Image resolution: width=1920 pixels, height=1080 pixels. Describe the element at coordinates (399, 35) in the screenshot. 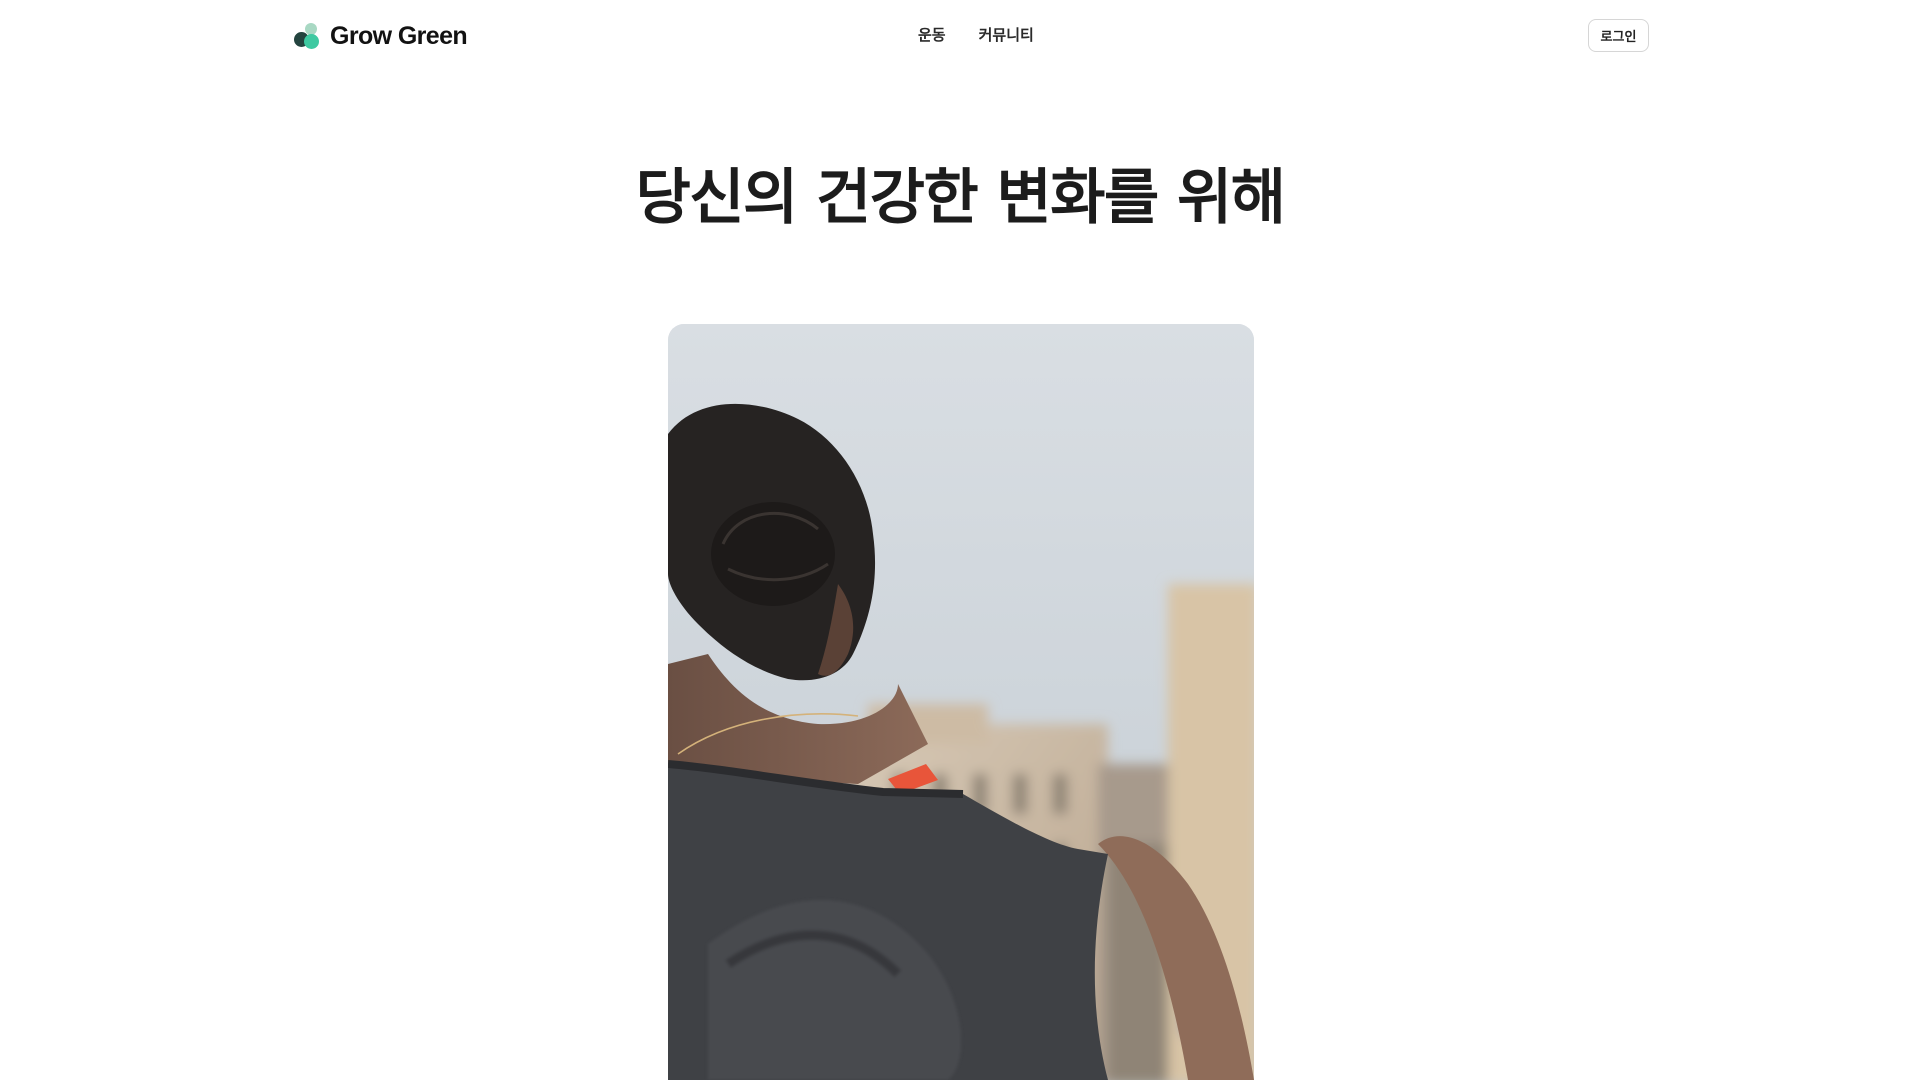

I see `logo-text: Grow Green` at that location.